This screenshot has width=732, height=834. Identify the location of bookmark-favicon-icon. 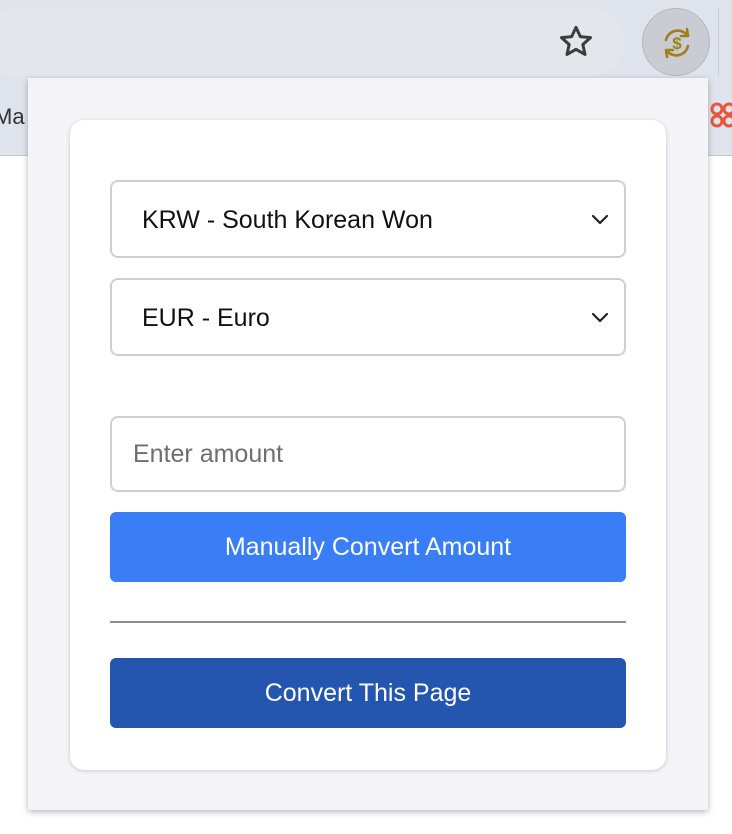
(720, 115).